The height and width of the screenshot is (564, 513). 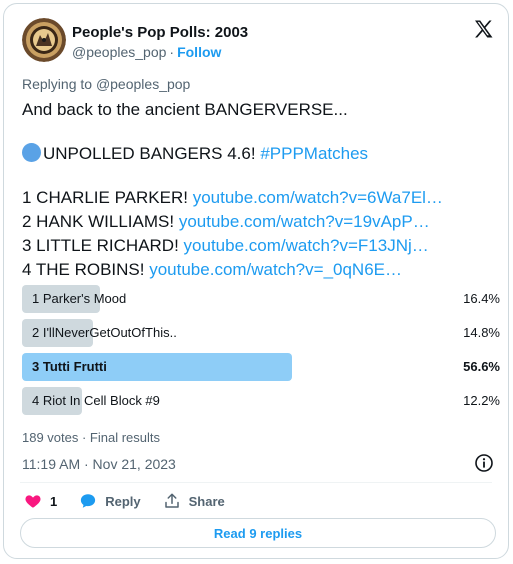 I want to click on timestamp: 11:19 AM · Nov 21, 2023, so click(x=99, y=464).